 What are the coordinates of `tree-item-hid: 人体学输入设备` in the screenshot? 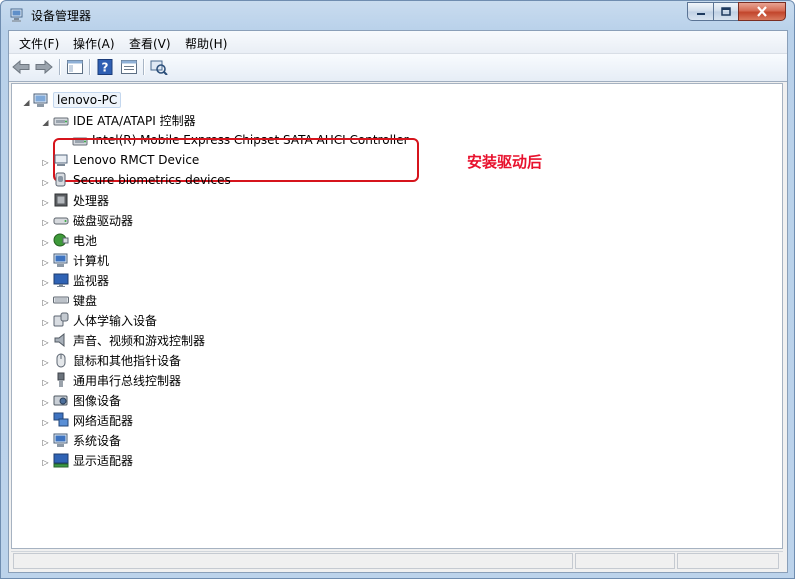 It's located at (105, 320).